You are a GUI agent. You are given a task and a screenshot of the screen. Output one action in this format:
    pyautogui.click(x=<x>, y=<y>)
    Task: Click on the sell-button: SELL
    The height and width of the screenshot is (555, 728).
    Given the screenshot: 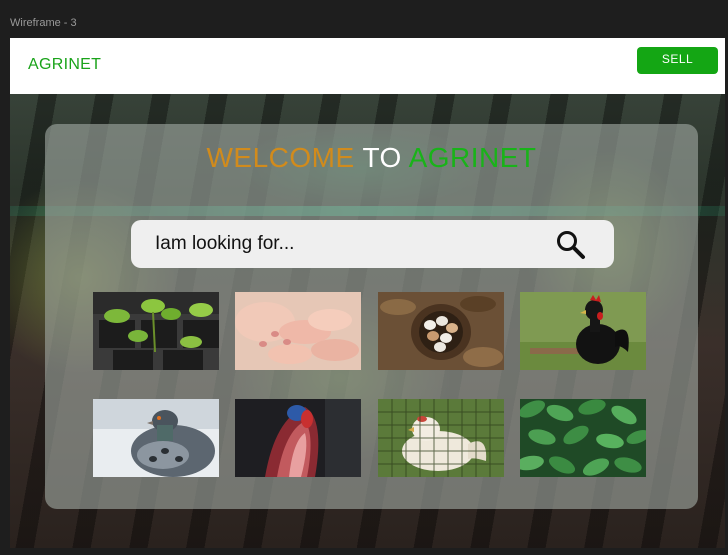 What is the action you would take?
    pyautogui.click(x=677, y=60)
    